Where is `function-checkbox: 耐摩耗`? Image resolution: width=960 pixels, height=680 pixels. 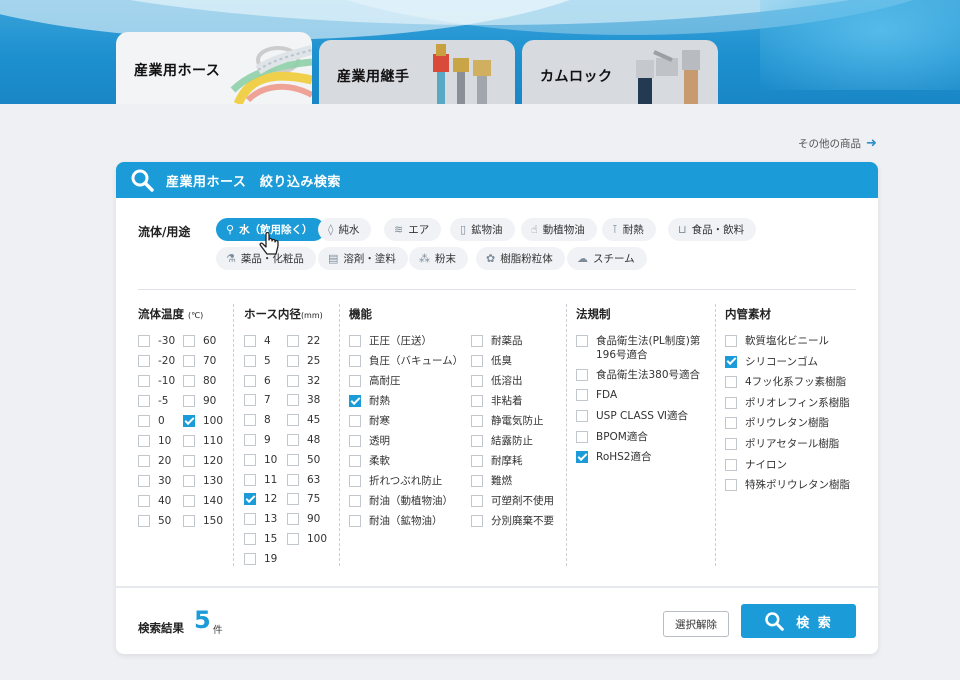 function-checkbox: 耐摩耗 is located at coordinates (497, 461).